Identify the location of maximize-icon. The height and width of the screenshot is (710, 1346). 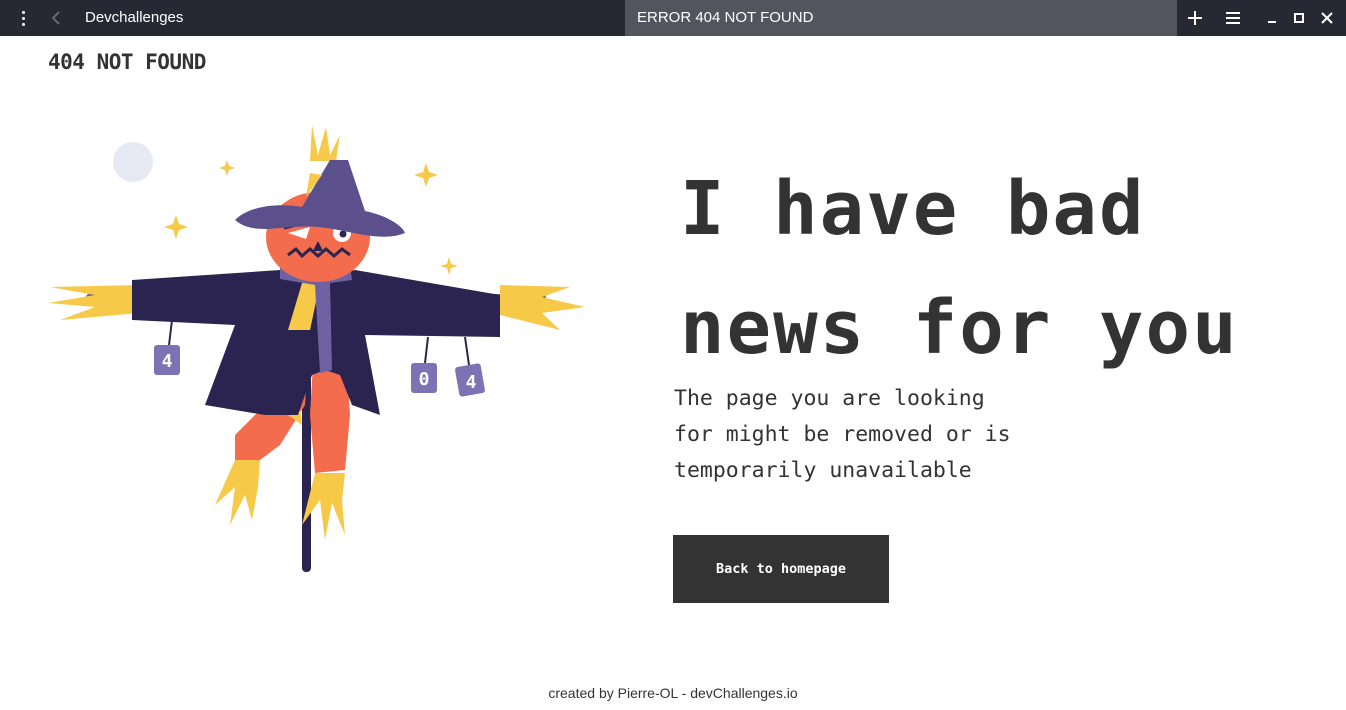
(1299, 18).